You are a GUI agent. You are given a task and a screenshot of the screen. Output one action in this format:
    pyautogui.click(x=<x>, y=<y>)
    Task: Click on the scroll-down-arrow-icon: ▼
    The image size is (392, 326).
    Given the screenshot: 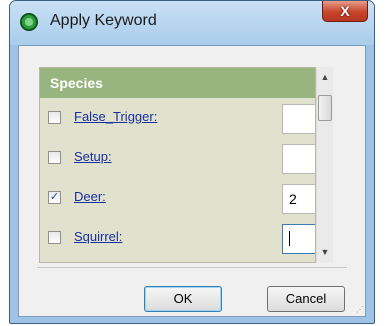 What is the action you would take?
    pyautogui.click(x=325, y=252)
    